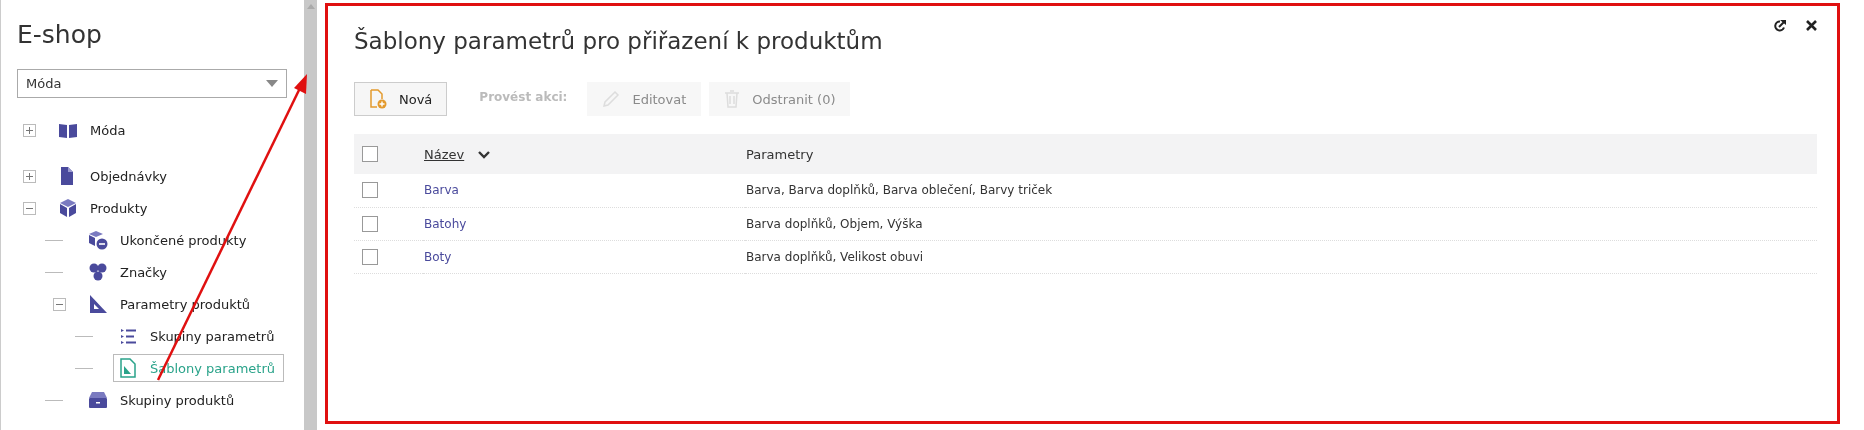  Describe the element at coordinates (94, 130) in the screenshot. I see `tree-item: Móda` at that location.